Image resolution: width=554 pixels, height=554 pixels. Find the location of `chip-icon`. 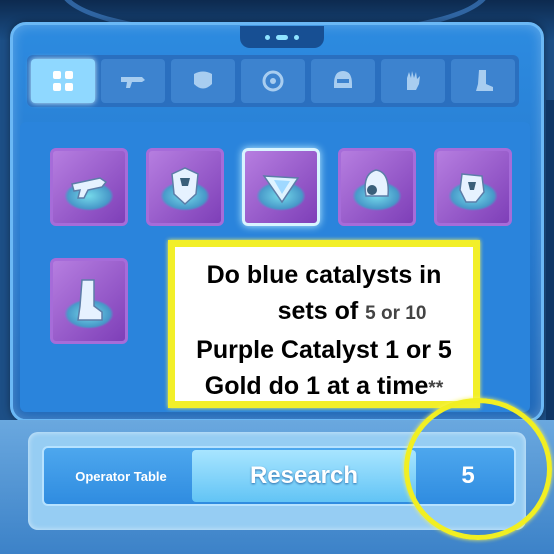

chip-icon is located at coordinates (273, 81).